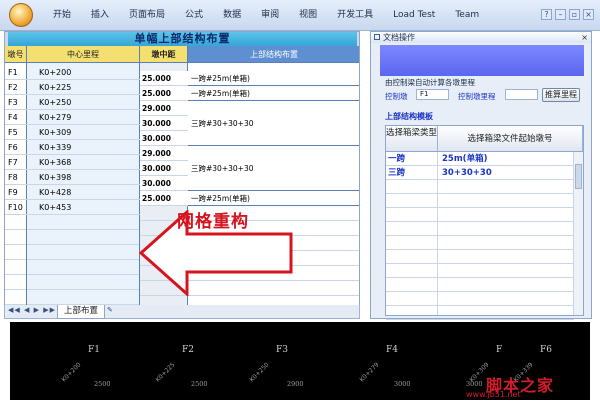 This screenshot has width=600, height=408. What do you see at coordinates (62, 15) in the screenshot?
I see `ribbon-tab-0: 开始` at bounding box center [62, 15].